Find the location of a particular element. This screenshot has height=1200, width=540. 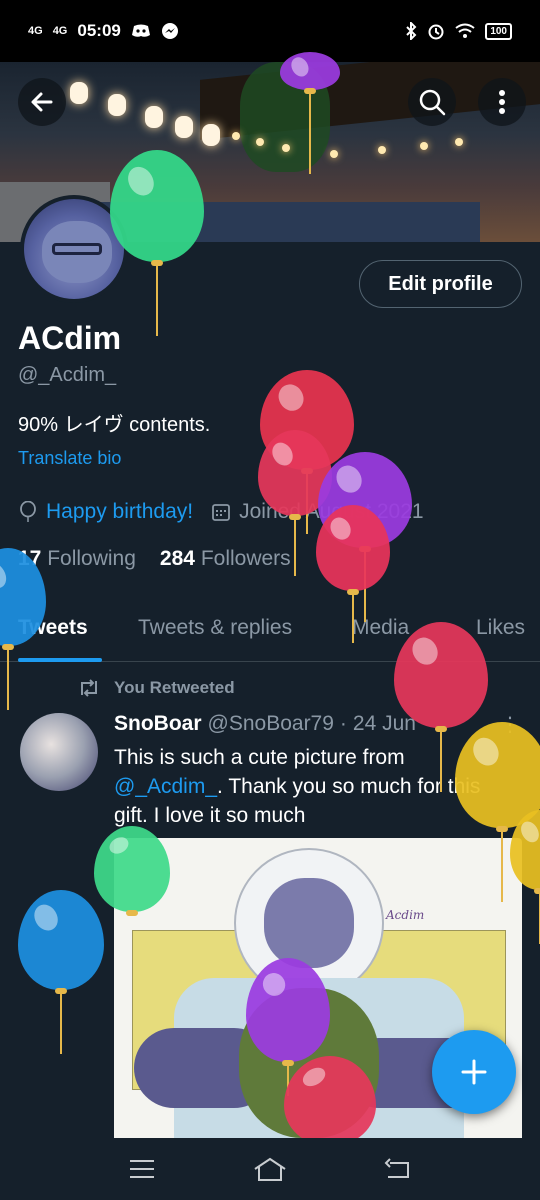

following-label: Following is located at coordinates (91, 558).